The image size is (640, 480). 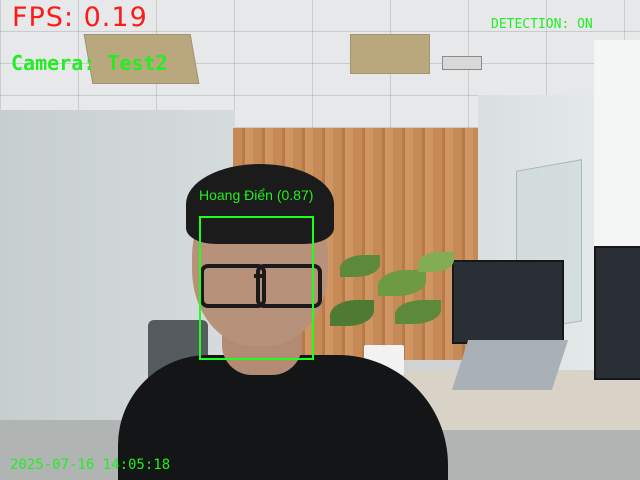 What do you see at coordinates (542, 24) in the screenshot?
I see `detection-status: DETECTION: ON` at bounding box center [542, 24].